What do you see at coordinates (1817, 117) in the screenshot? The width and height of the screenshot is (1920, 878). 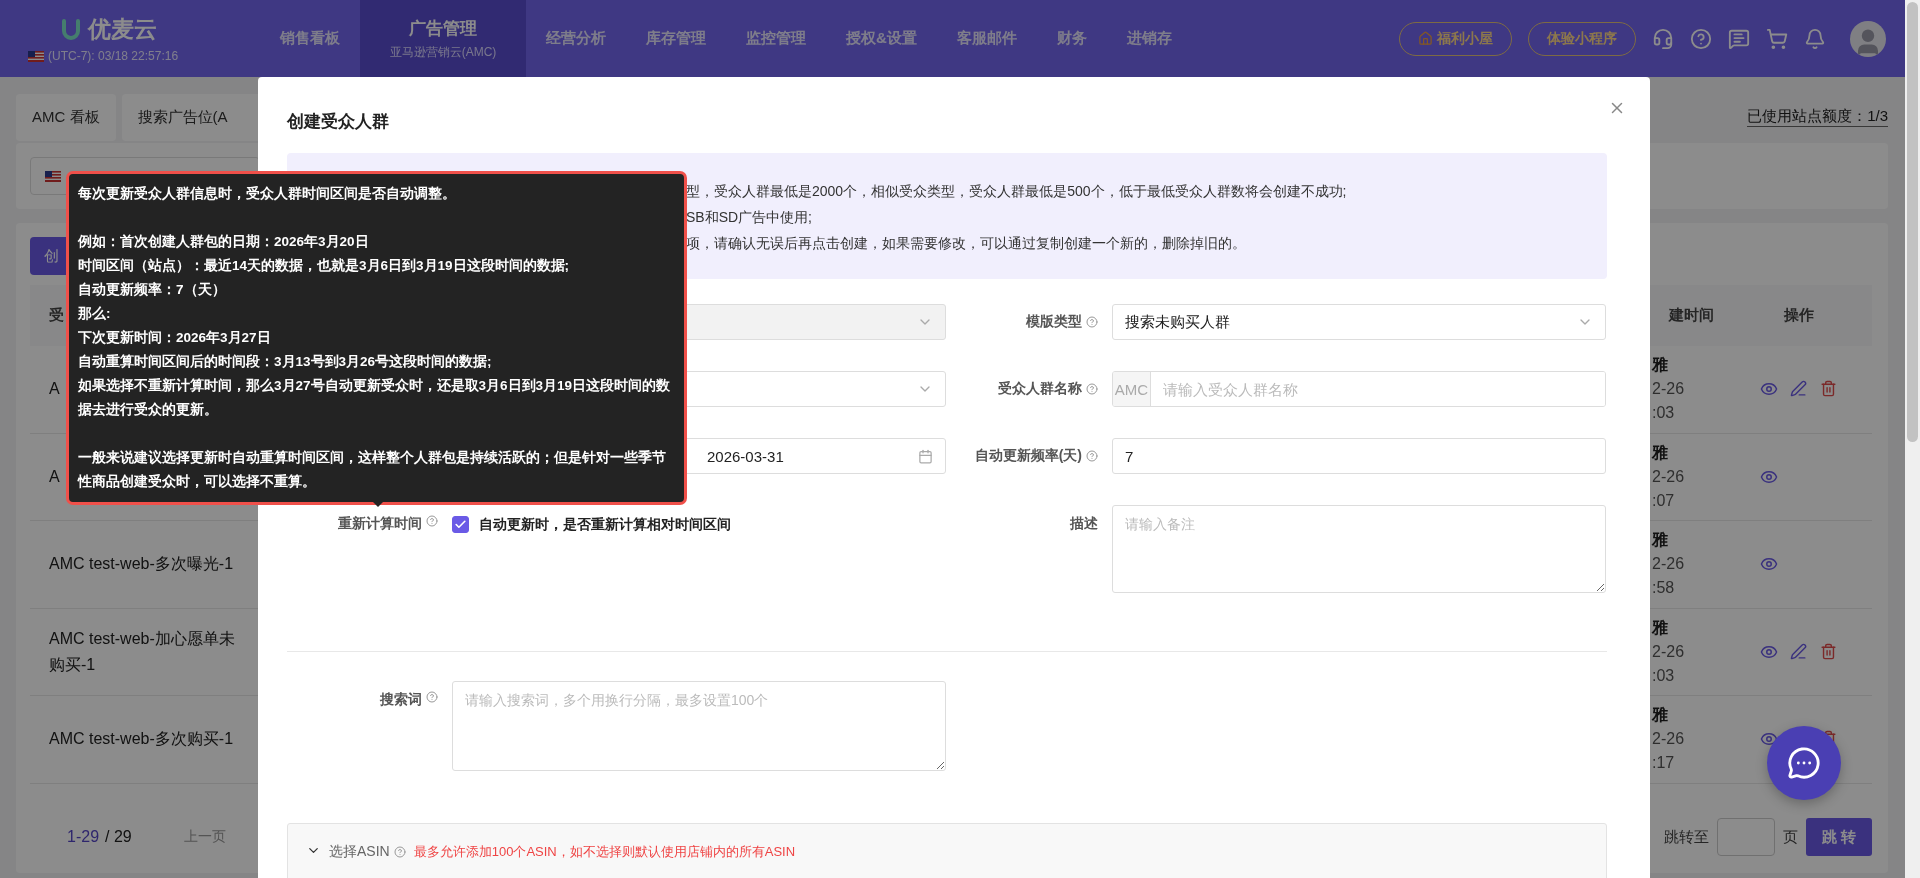 I see `quota-text: 已使用站点额度：1/3` at bounding box center [1817, 117].